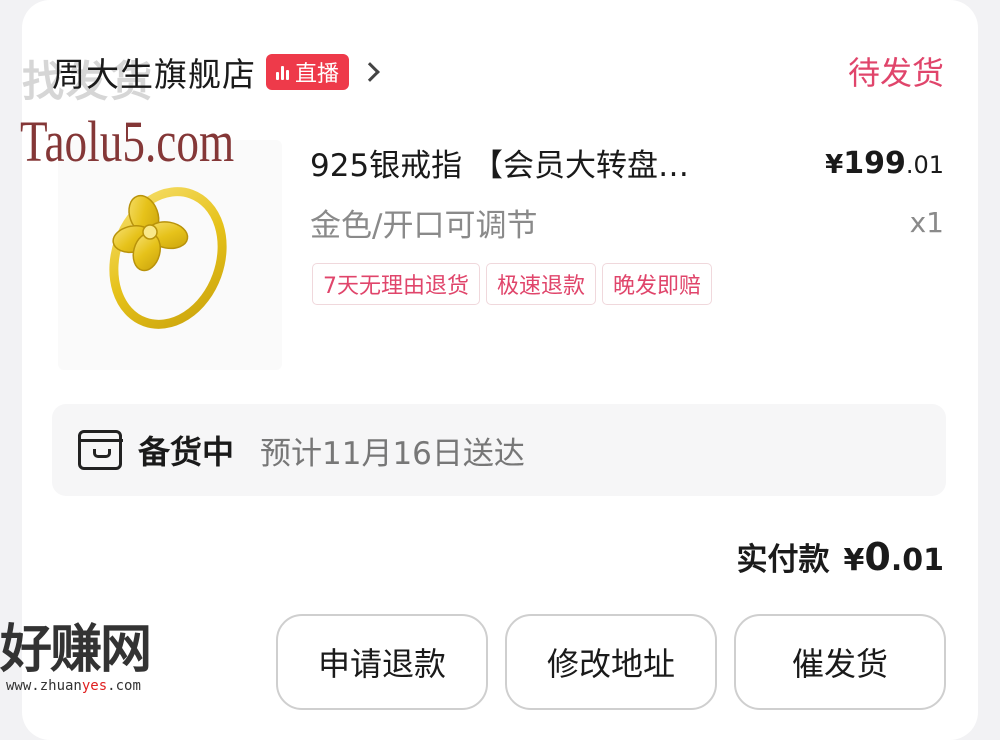  What do you see at coordinates (282, 72) in the screenshot?
I see `live-bars-icon` at bounding box center [282, 72].